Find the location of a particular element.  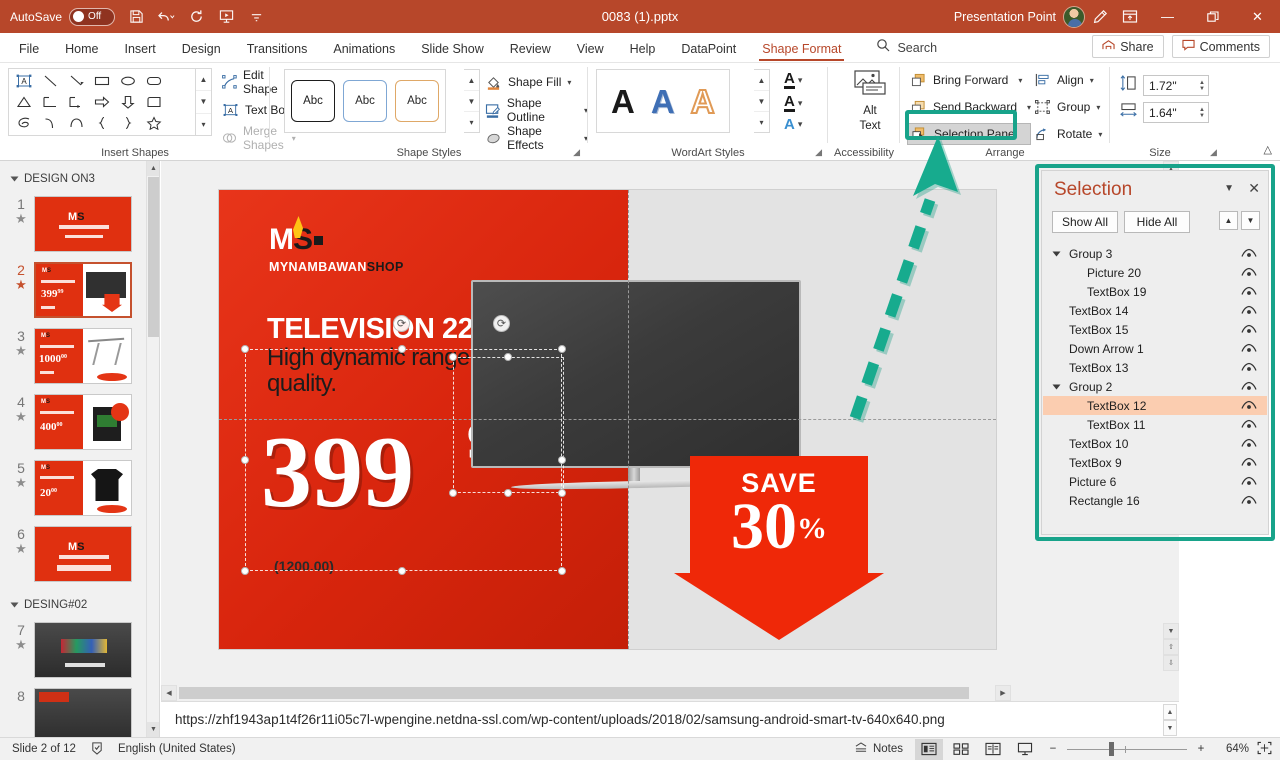

rotate-button: Rotate ▾ is located at coordinates (1068, 134).